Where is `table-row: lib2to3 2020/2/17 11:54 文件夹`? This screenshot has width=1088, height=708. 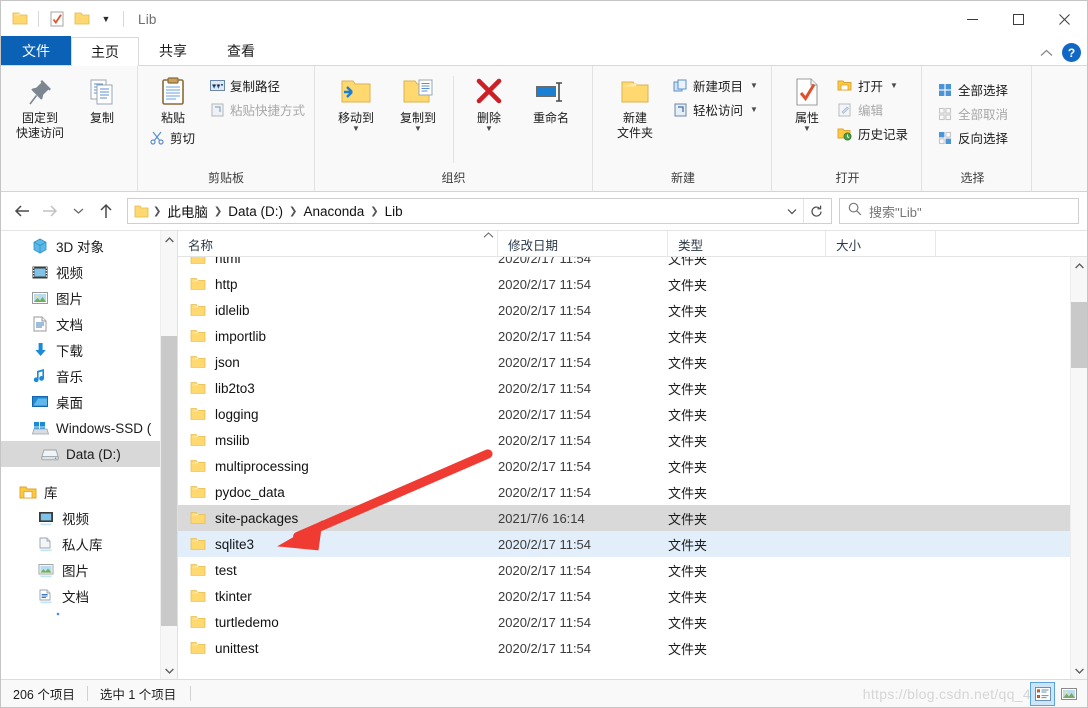 table-row: lib2to3 2020/2/17 11:54 文件夹 is located at coordinates (632, 388).